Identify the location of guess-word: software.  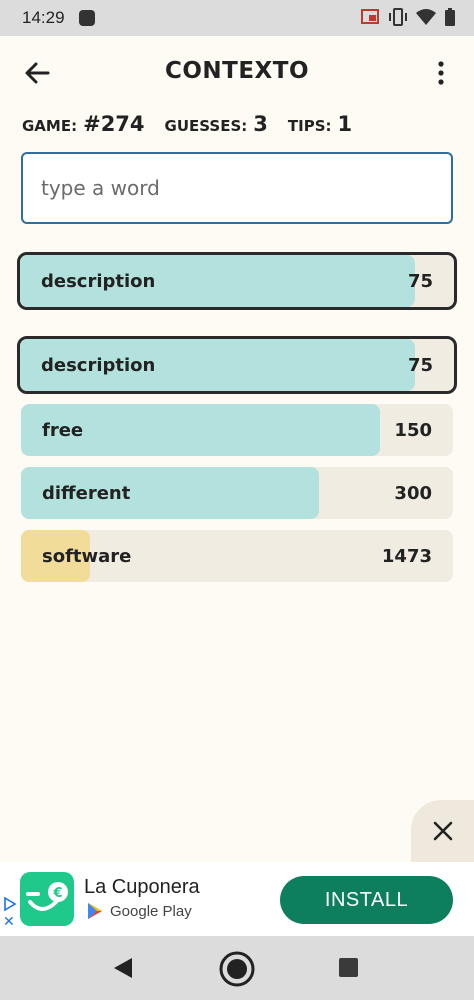
(87, 556).